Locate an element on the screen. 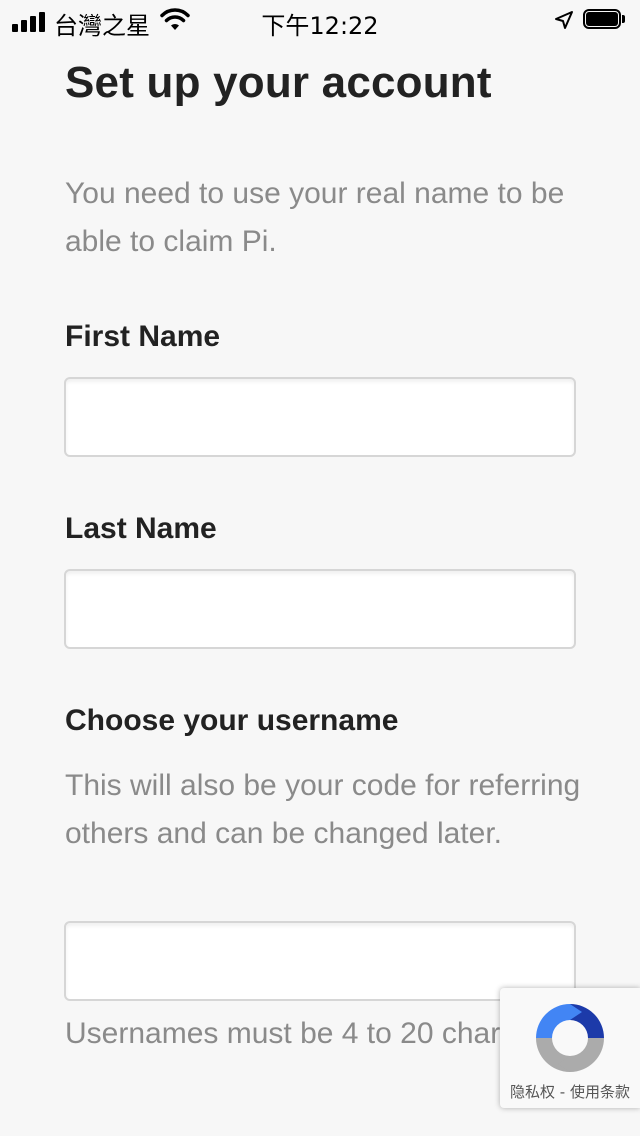 The image size is (640, 1136). username-label: Choose your username is located at coordinates (232, 720).